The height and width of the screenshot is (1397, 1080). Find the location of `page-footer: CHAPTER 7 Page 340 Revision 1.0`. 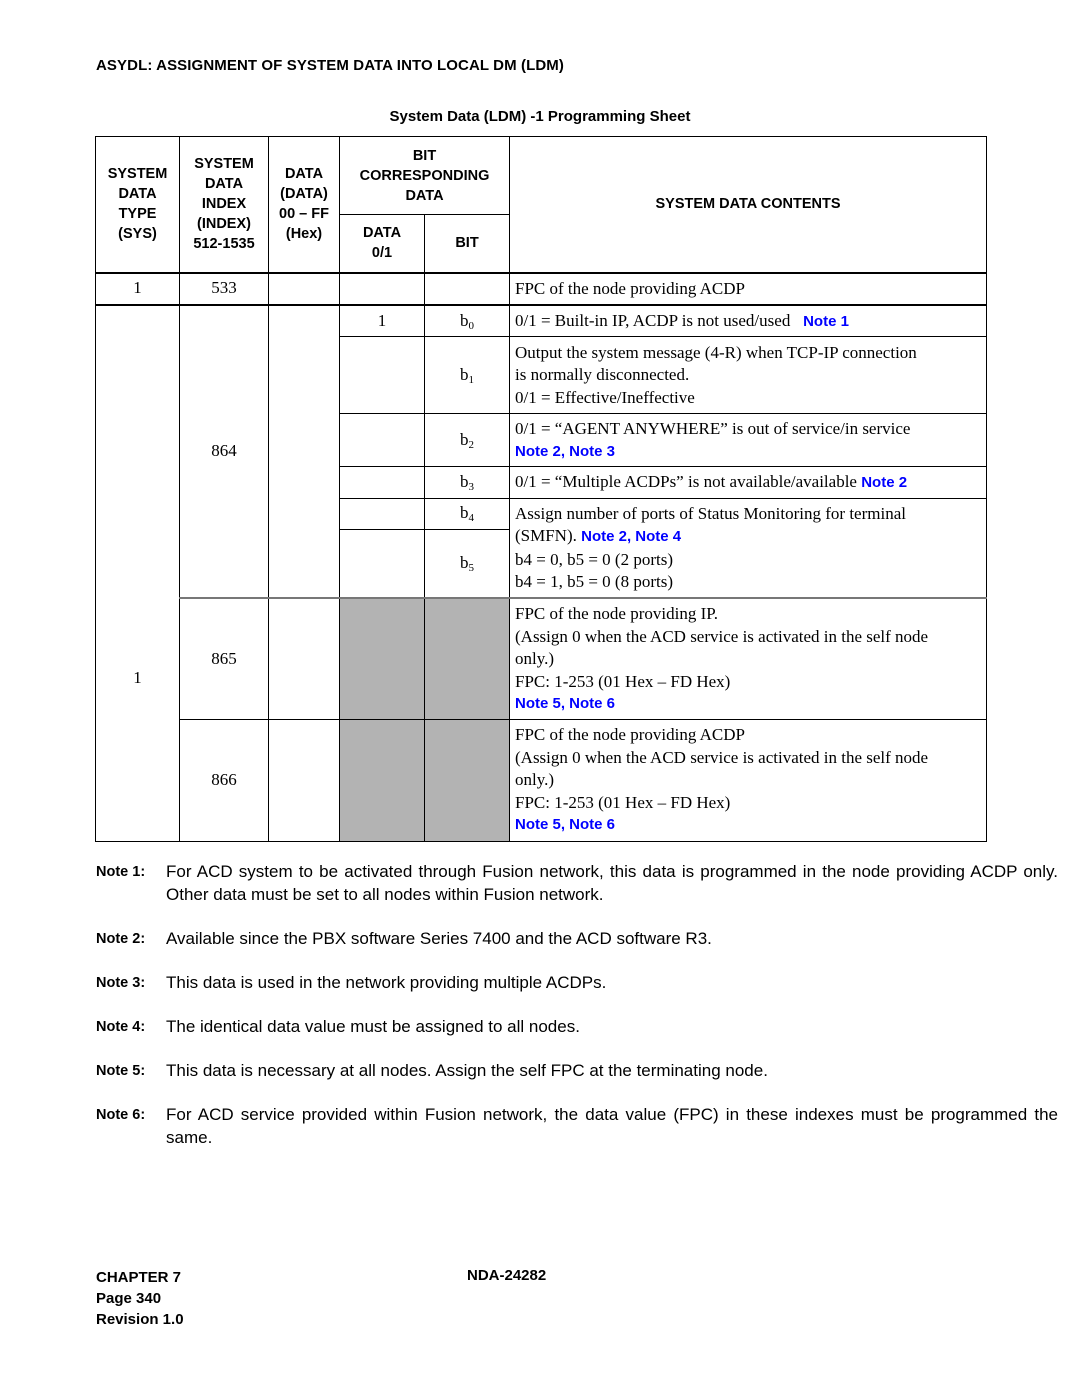

page-footer: CHAPTER 7 Page 340 Revision 1.0 is located at coordinates (140, 1298).